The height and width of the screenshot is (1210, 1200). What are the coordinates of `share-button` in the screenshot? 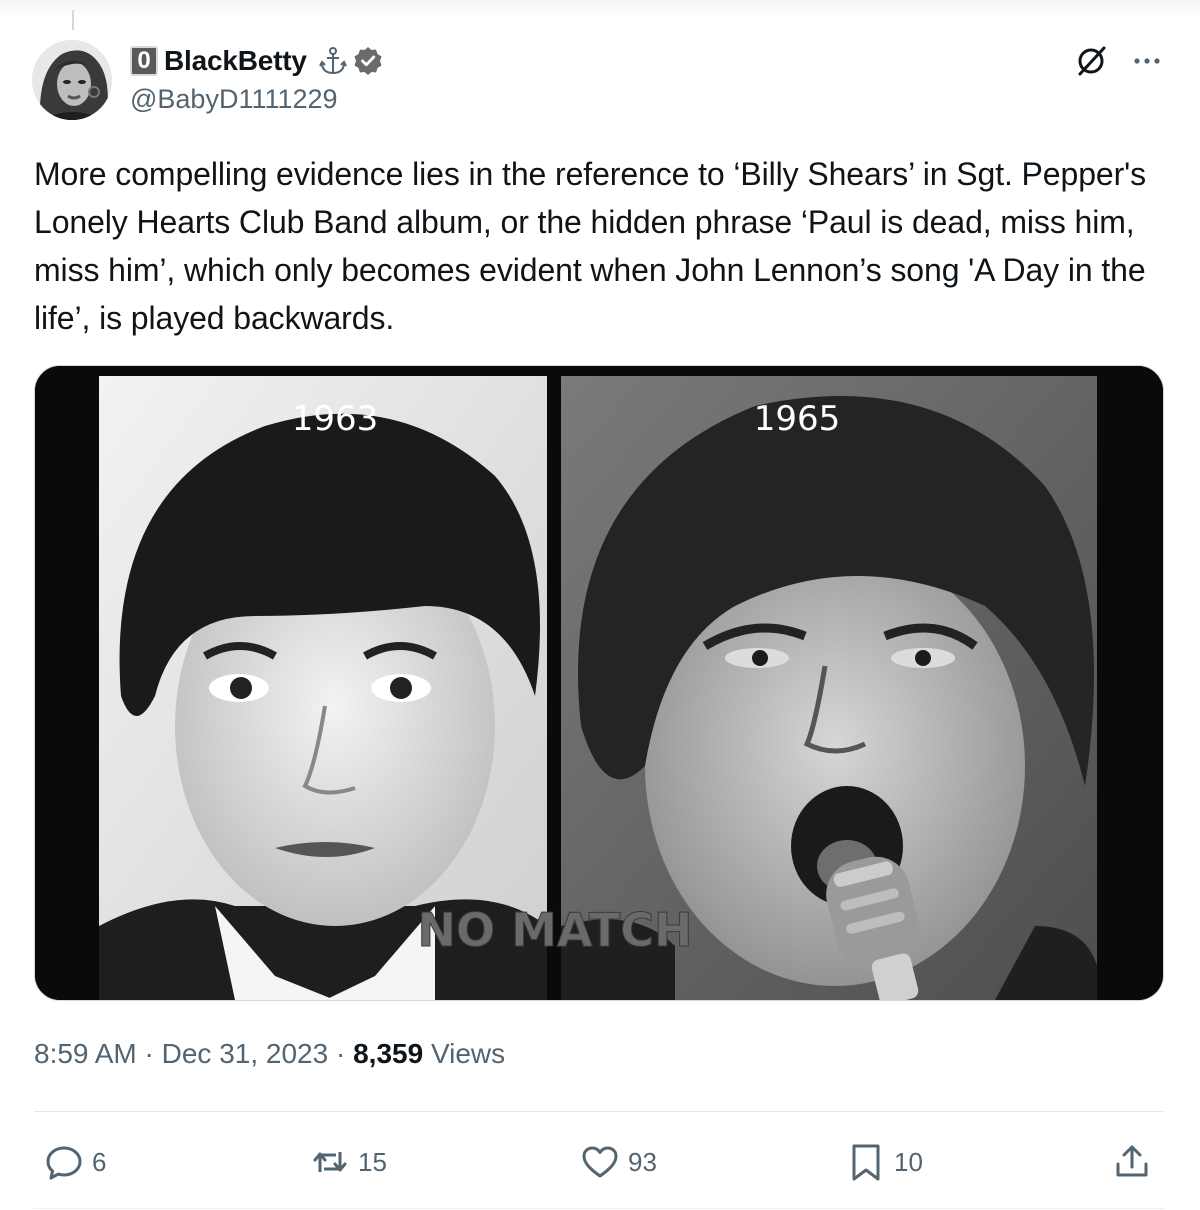 It's located at (1132, 1162).